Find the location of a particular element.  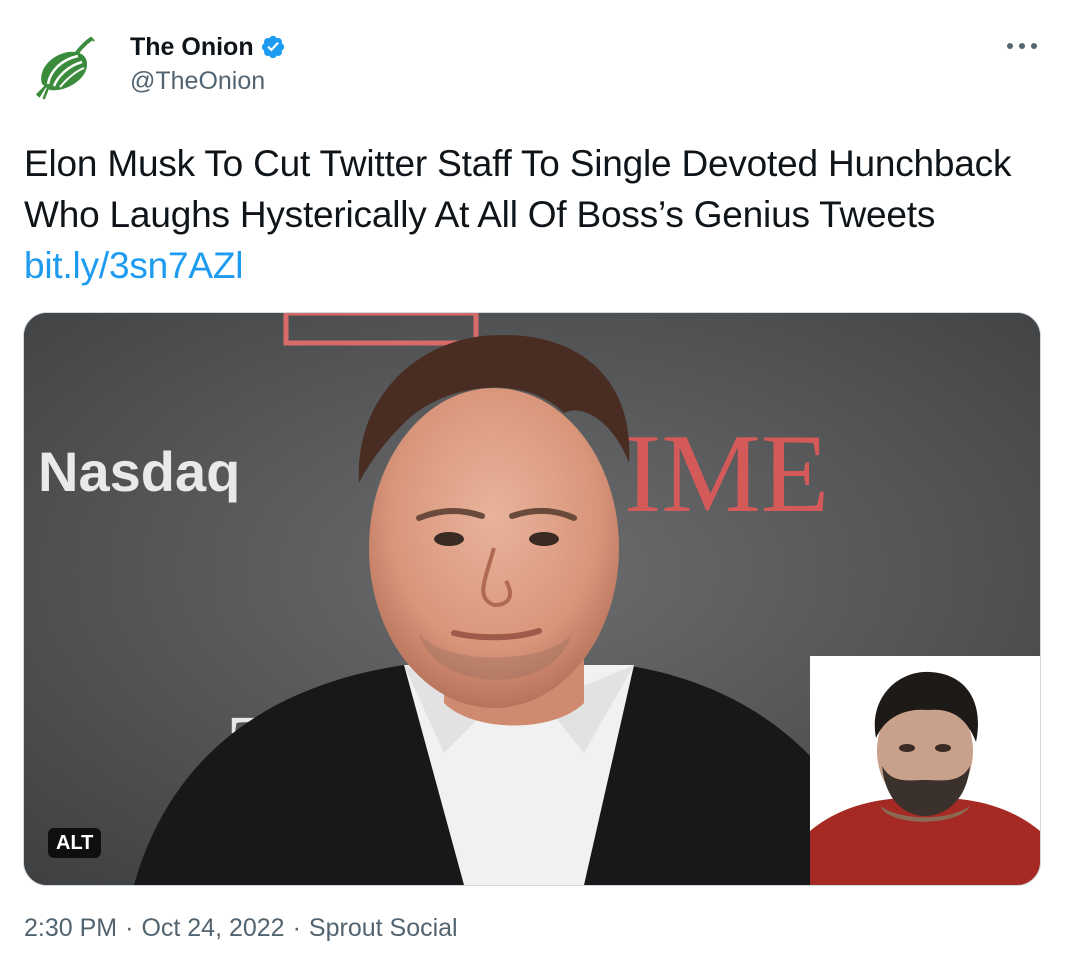

tweet-meta: 2:30 PM · Oct 24, 2022 · Sprout Social is located at coordinates (241, 928).